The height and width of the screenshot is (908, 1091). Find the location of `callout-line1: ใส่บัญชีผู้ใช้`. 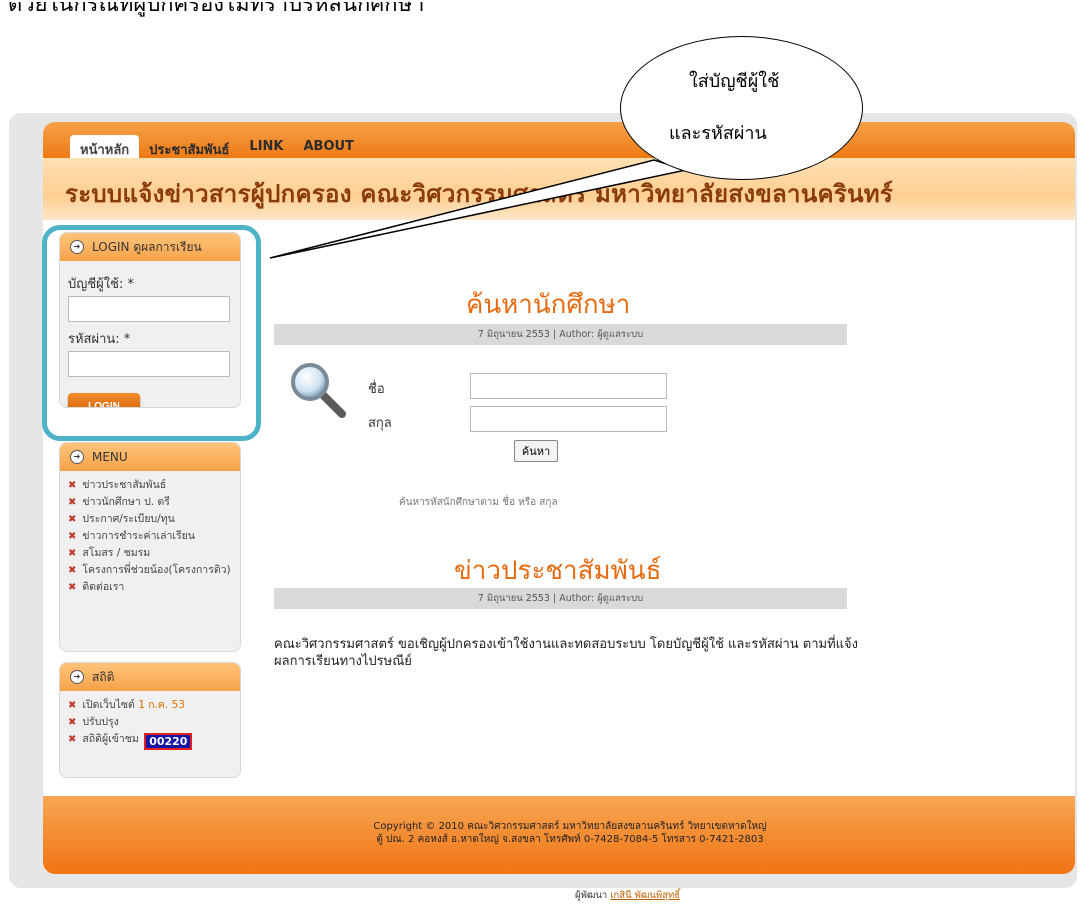

callout-line1: ใส่บัญชีผู้ใช้ is located at coordinates (734, 81).